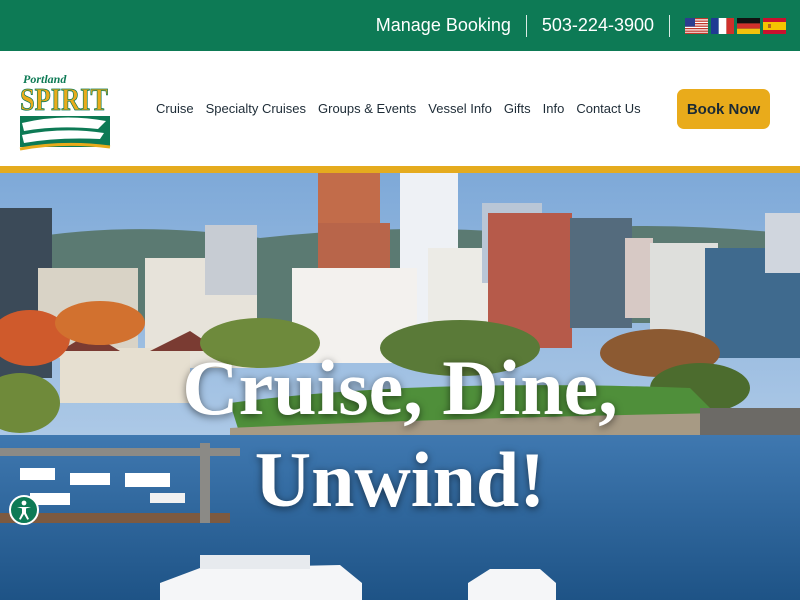 This screenshot has height=600, width=800. I want to click on fr-flag-icon, so click(722, 25).